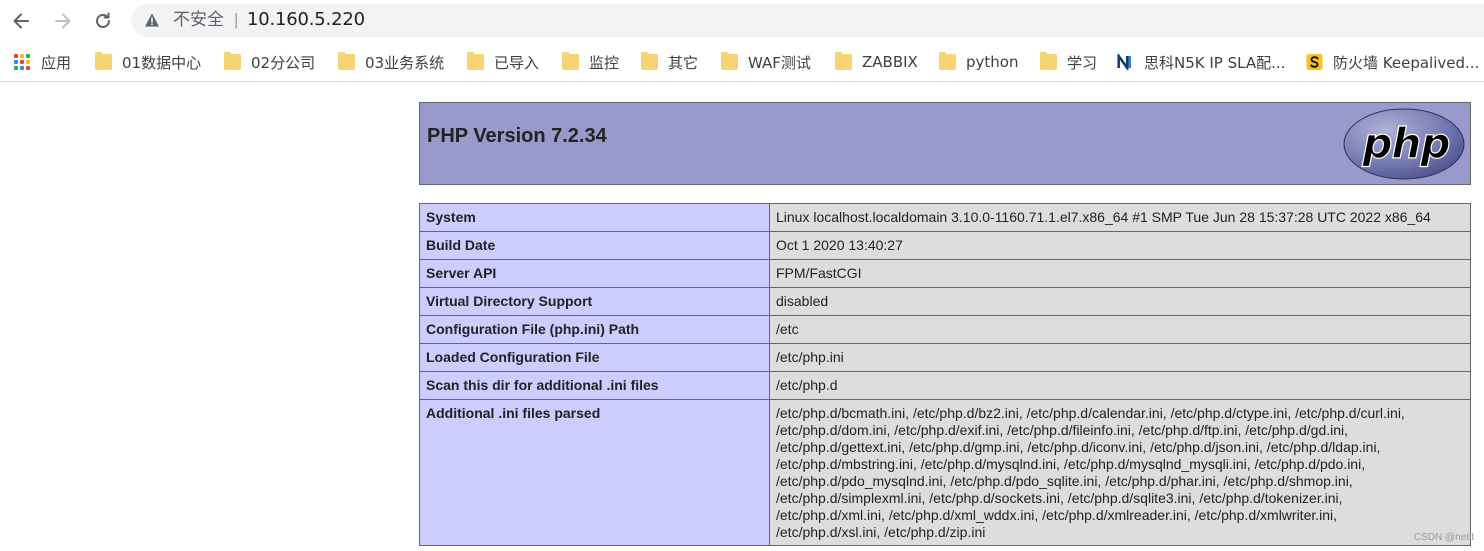  I want to click on back-button, so click(21, 21).